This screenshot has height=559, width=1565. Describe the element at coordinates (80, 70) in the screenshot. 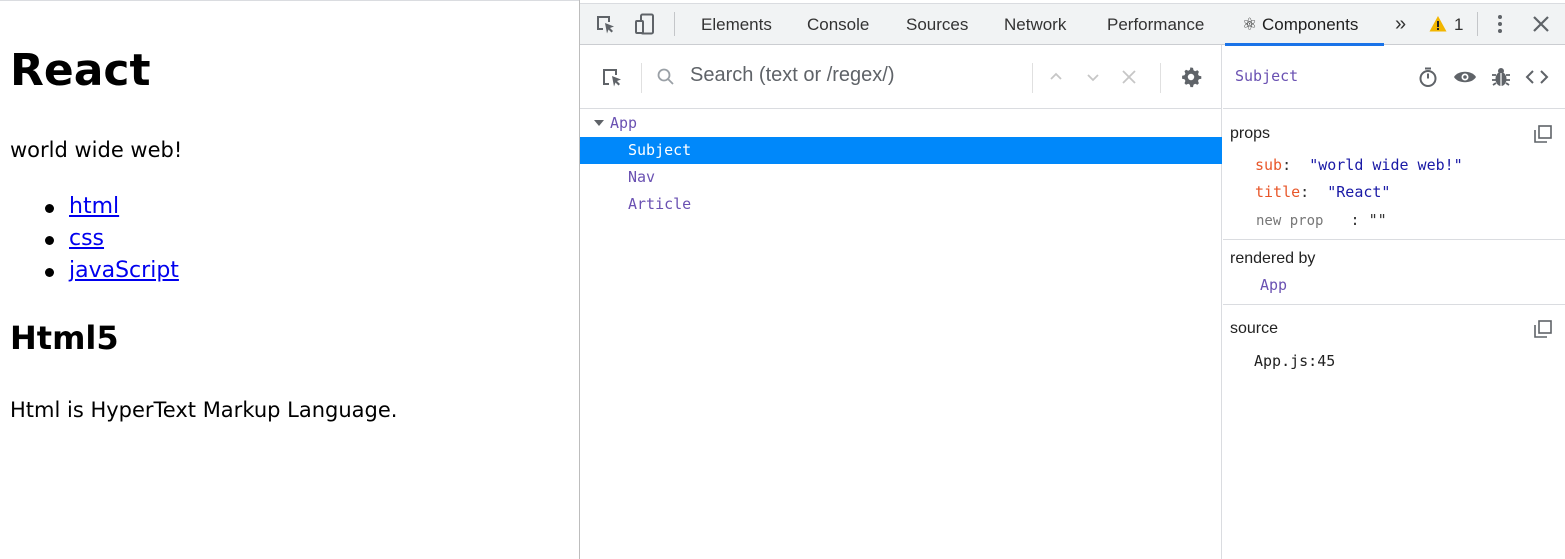

I see `page-heading: React` at that location.